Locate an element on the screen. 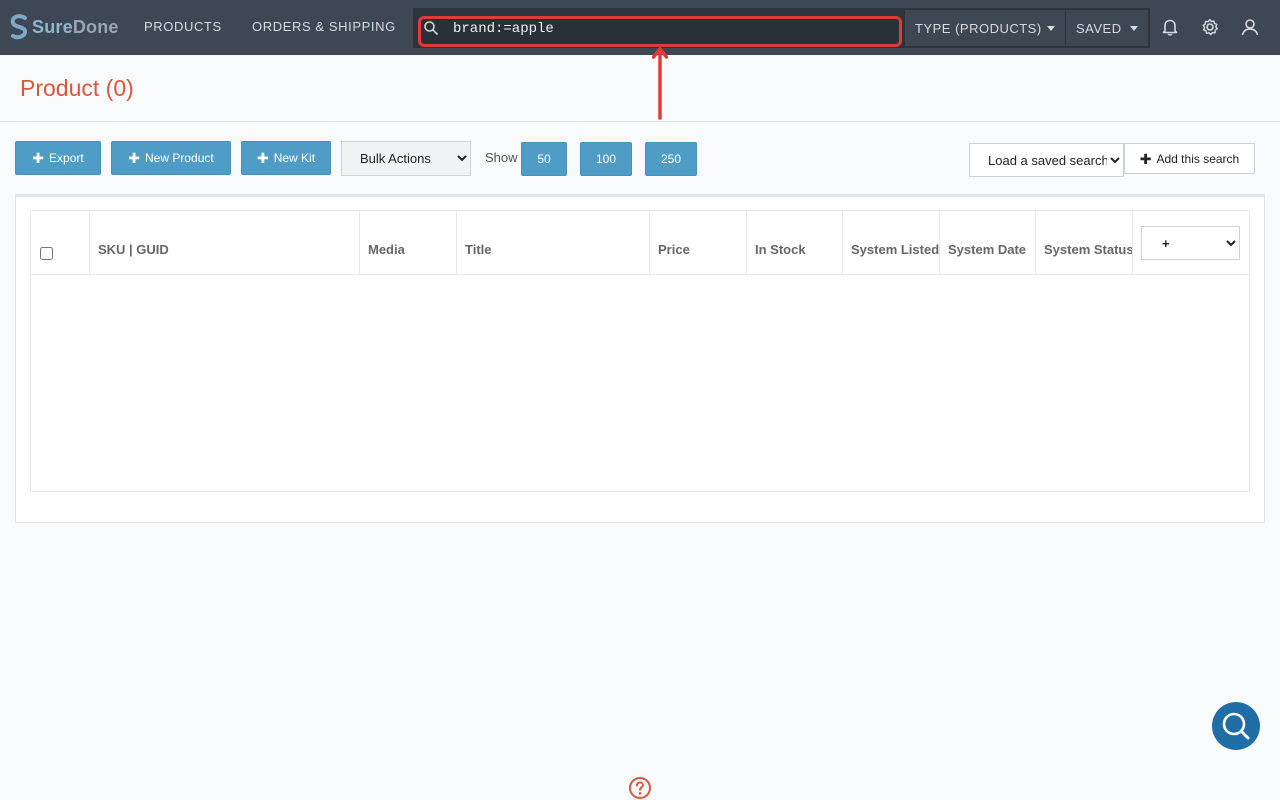 The image size is (1280, 800). type-dropdown-label: TYPE (PRODUCTS) is located at coordinates (978, 28).